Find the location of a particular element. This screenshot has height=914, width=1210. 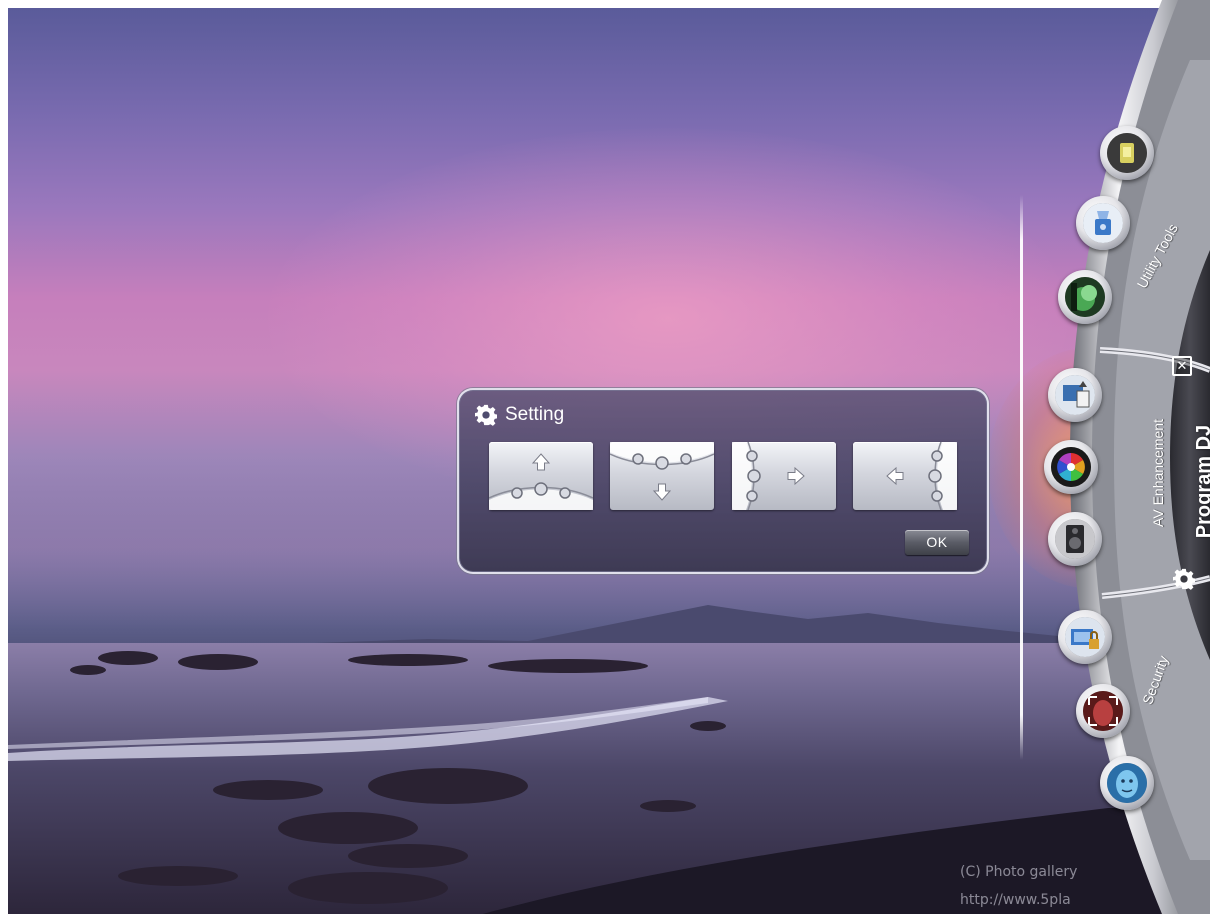

dialog-title: Setting is located at coordinates (519, 415).